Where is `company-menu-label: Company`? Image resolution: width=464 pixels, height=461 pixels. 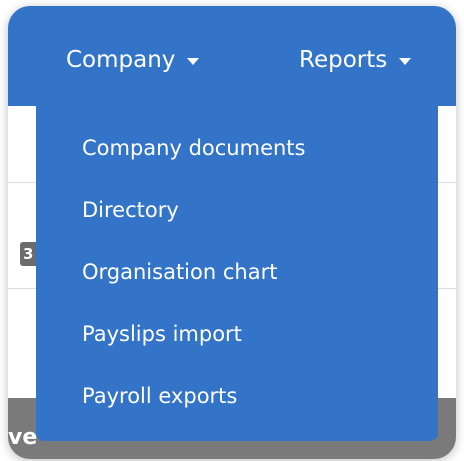 company-menu-label: Company is located at coordinates (121, 60).